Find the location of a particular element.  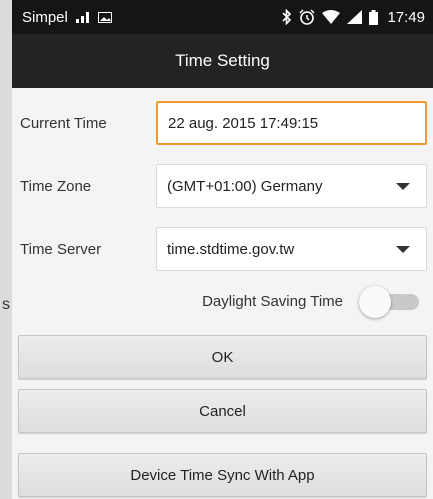

ok-button: OK is located at coordinates (222, 357).